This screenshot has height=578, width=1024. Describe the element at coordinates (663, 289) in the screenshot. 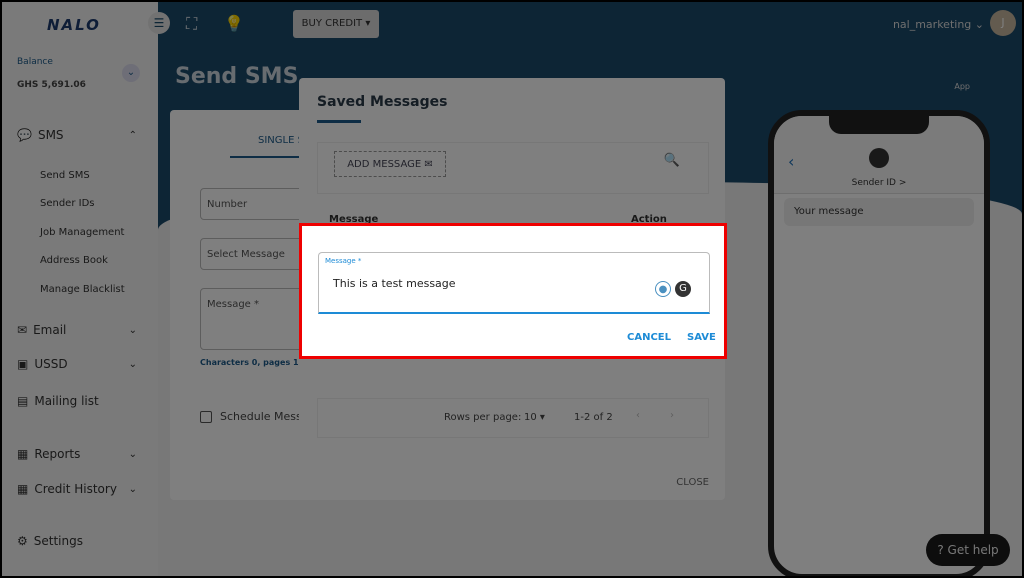

I see `lightbulb-icon: ●` at that location.